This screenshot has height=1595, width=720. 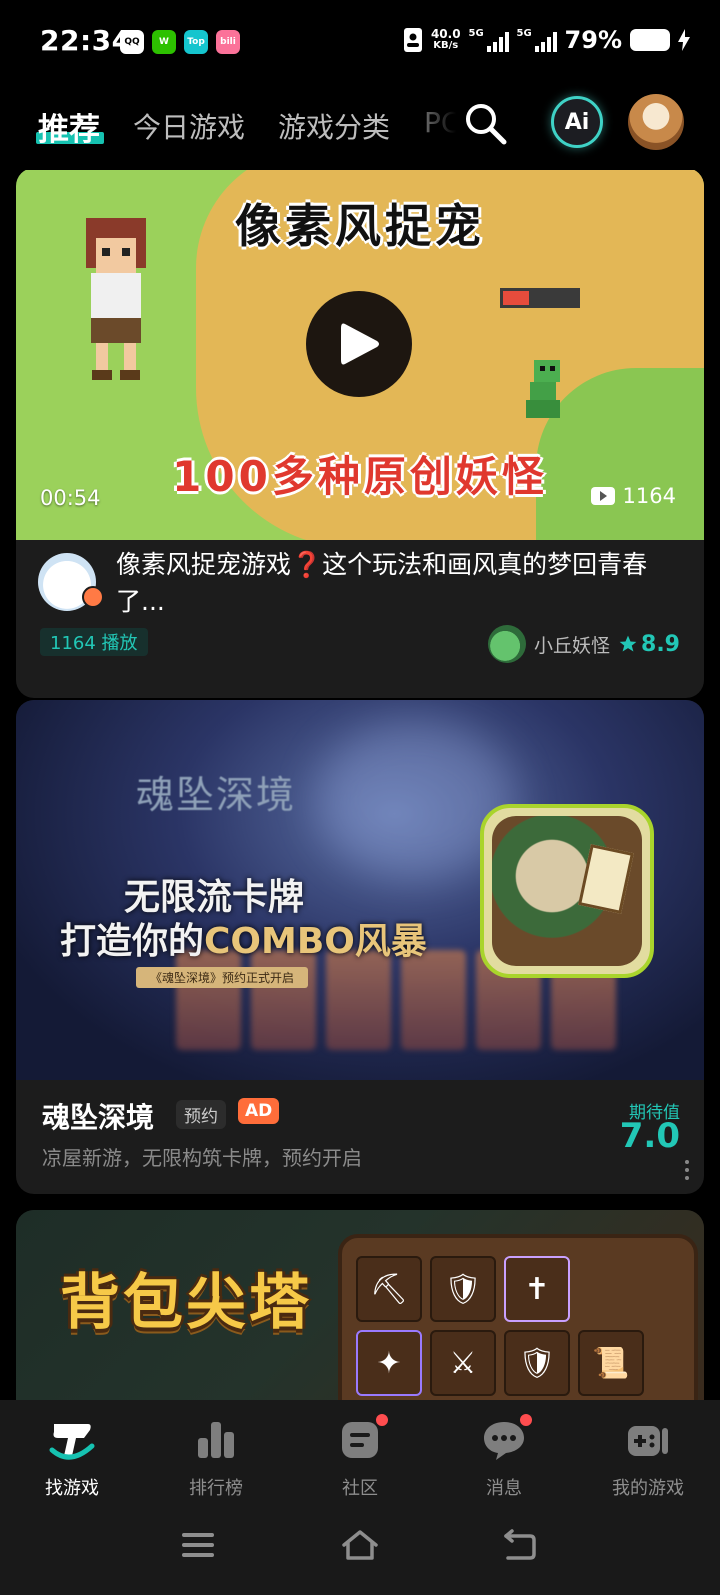 I want to click on headline-line-2: 打造你的COMBO风暴, so click(x=243, y=942).